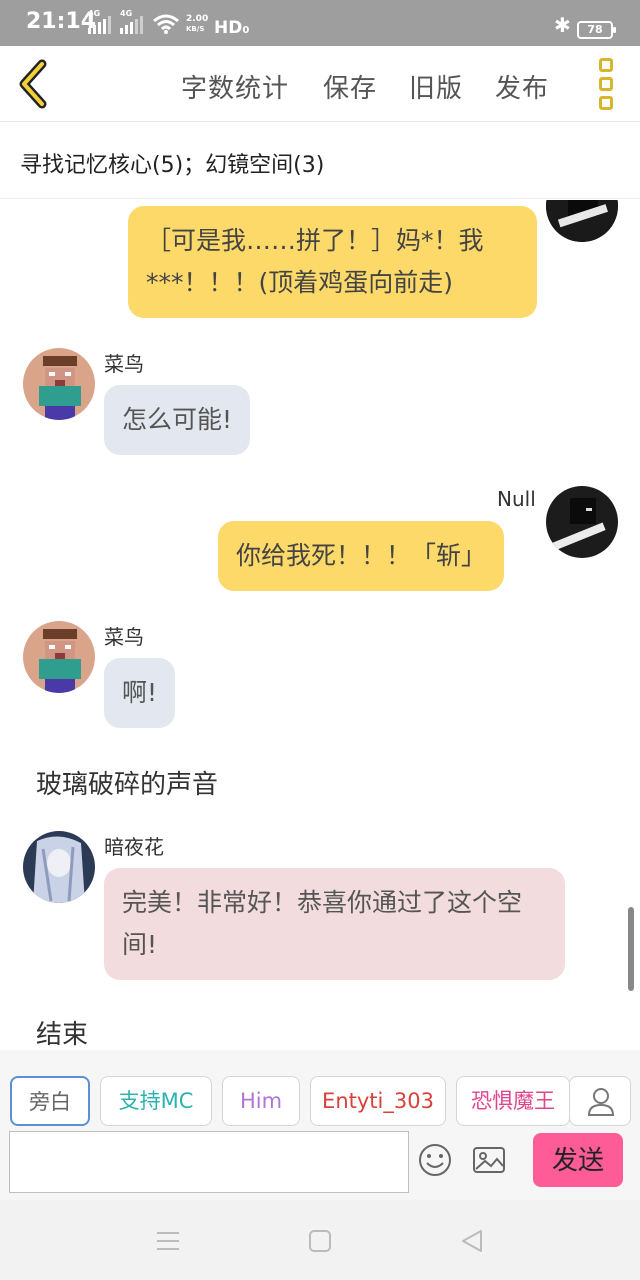 Image resolution: width=640 pixels, height=1280 pixels. Describe the element at coordinates (131, 21) in the screenshot. I see `signal-icon-2: 4G` at that location.